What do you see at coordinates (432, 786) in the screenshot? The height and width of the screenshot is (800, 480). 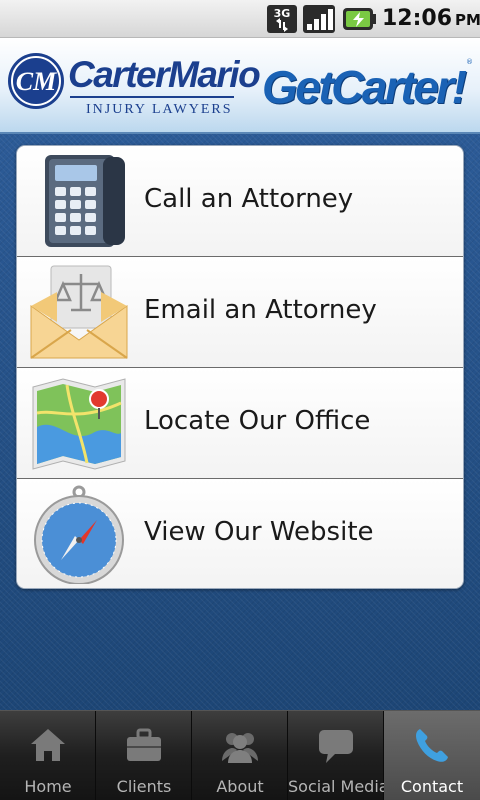 I see `tab-label: Contact` at bounding box center [432, 786].